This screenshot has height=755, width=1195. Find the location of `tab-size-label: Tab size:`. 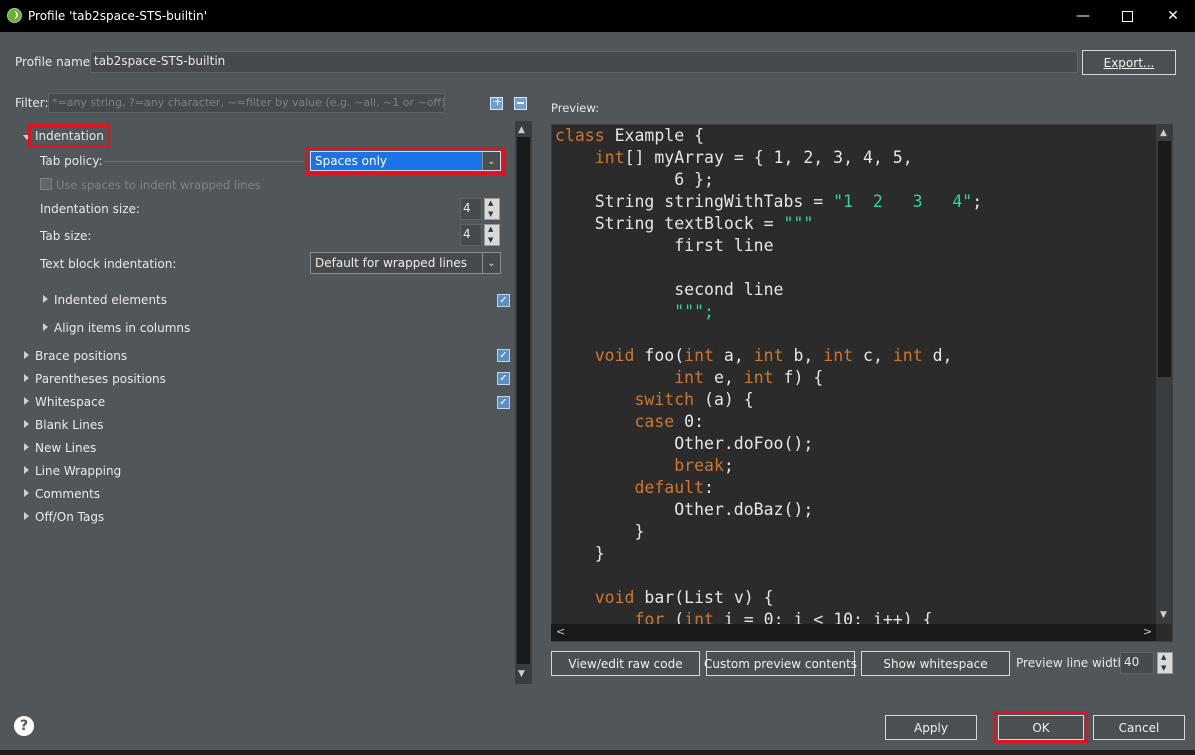

tab-size-label: Tab size: is located at coordinates (66, 236).